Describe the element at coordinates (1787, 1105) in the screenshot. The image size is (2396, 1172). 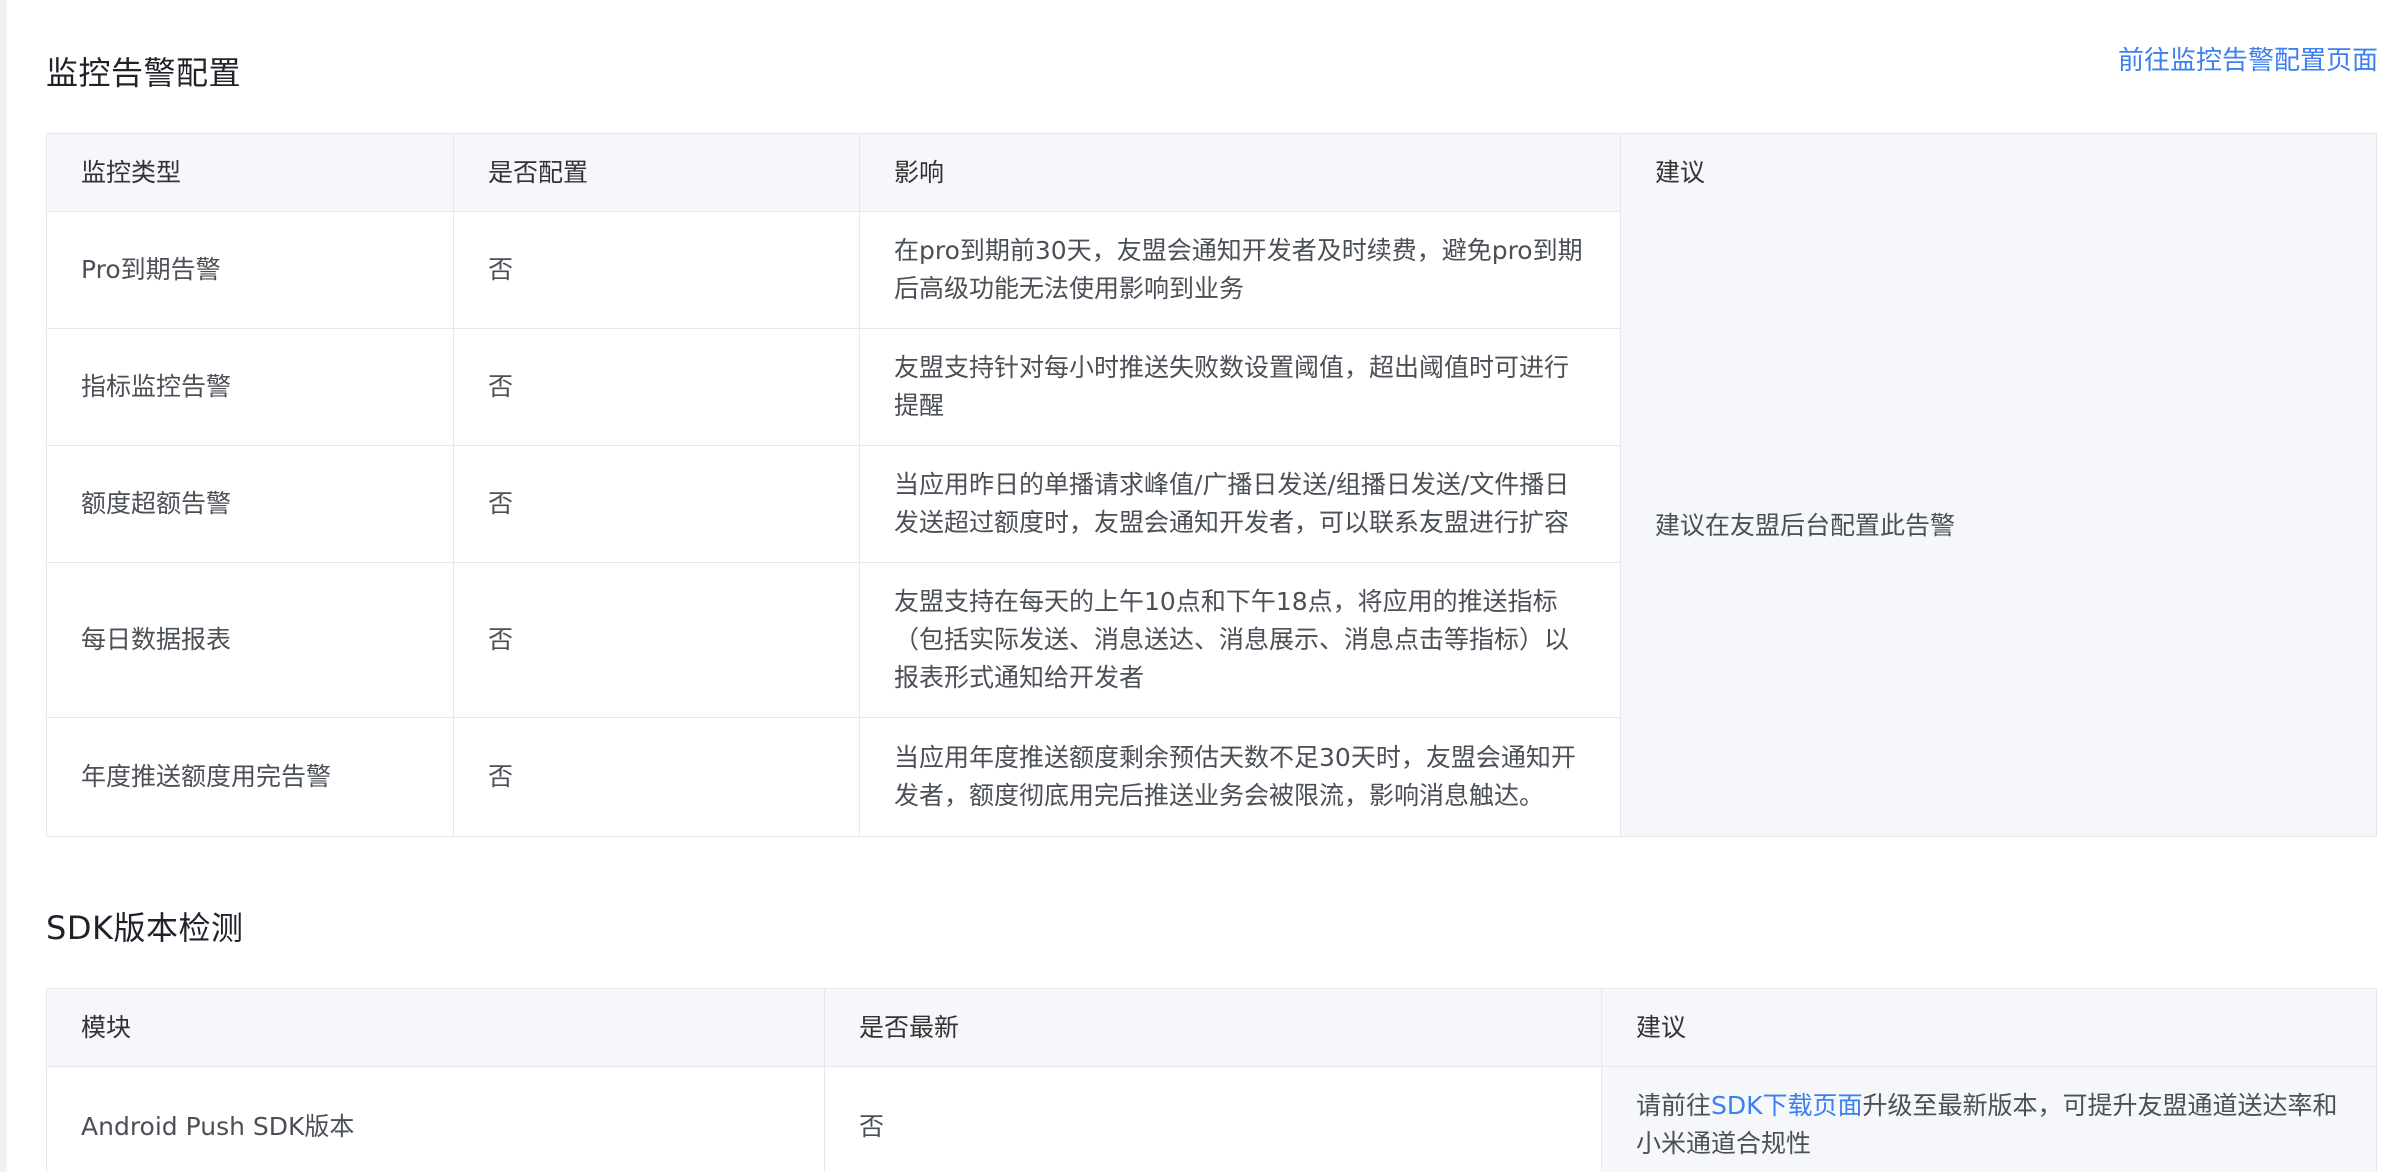
I see `sdk-download-link: SDK下载页面` at that location.